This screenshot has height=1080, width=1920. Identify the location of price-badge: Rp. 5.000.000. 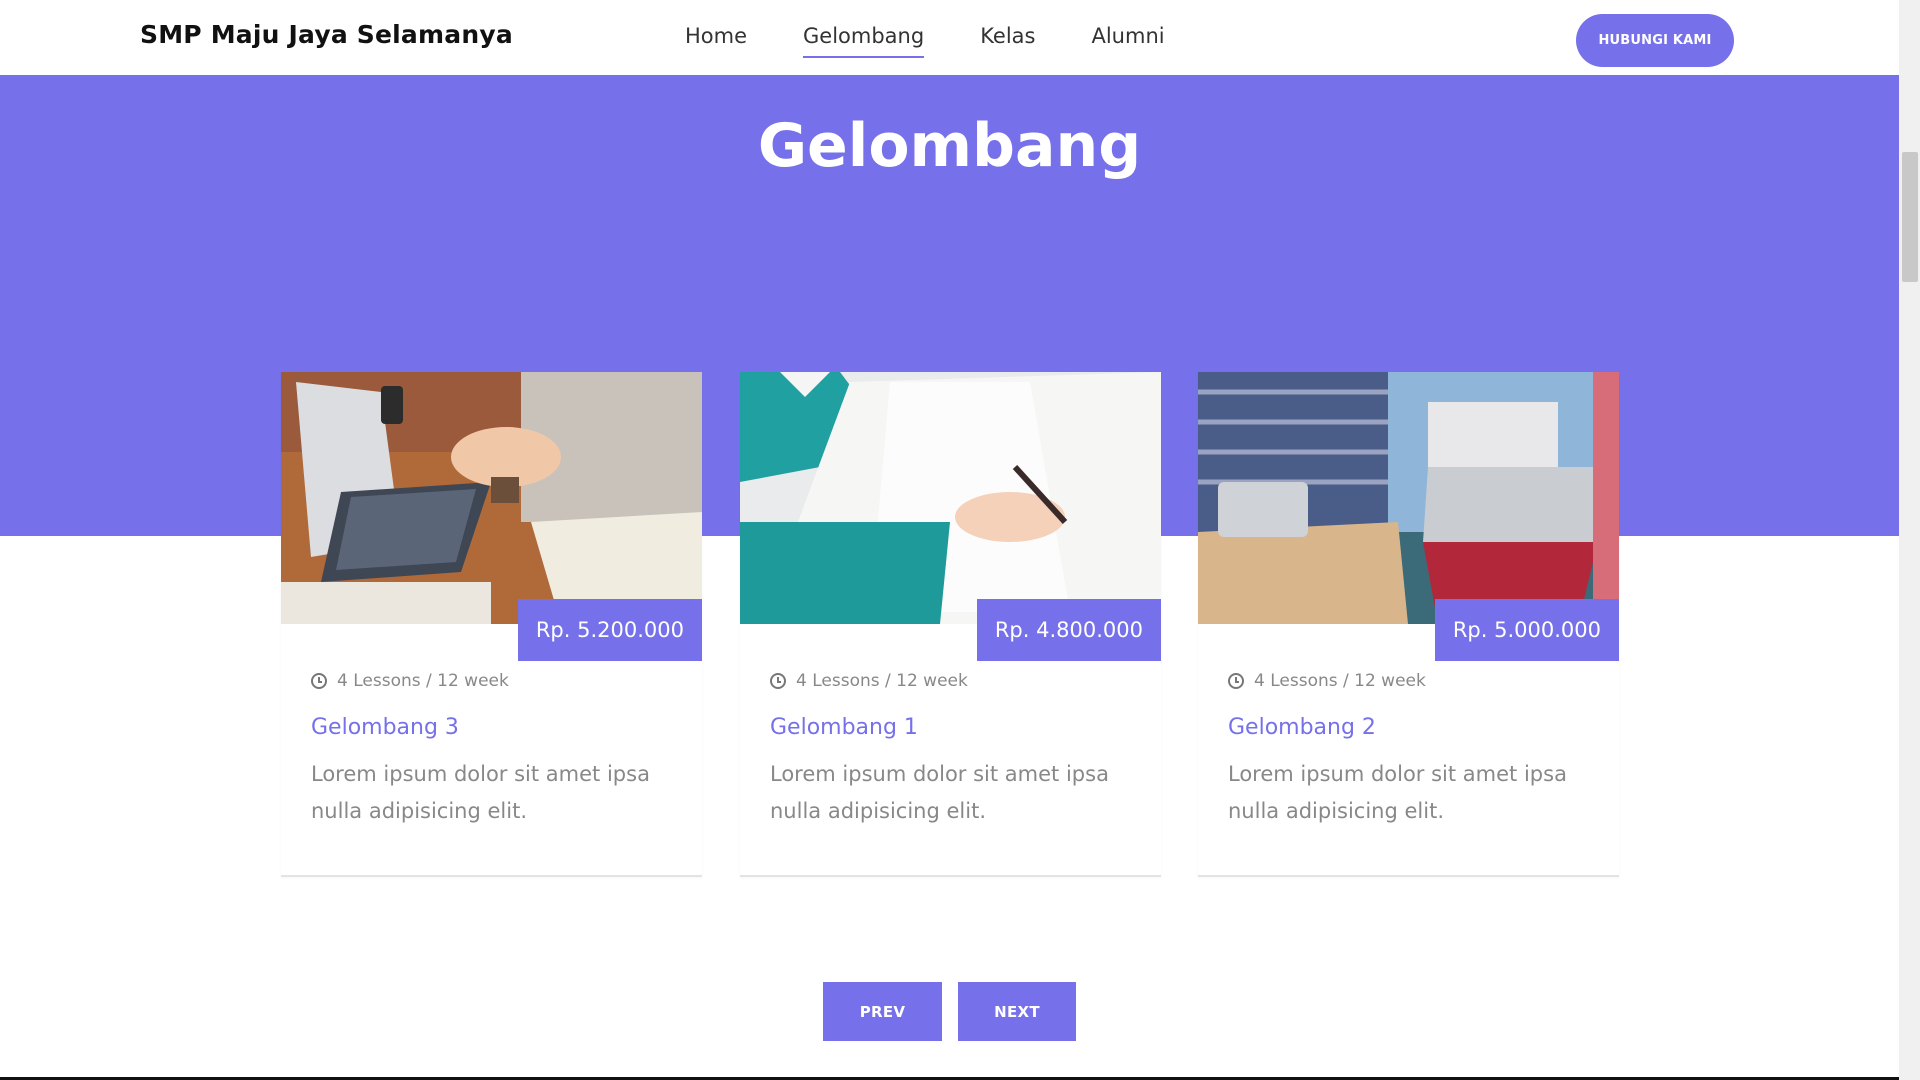
(1526, 630).